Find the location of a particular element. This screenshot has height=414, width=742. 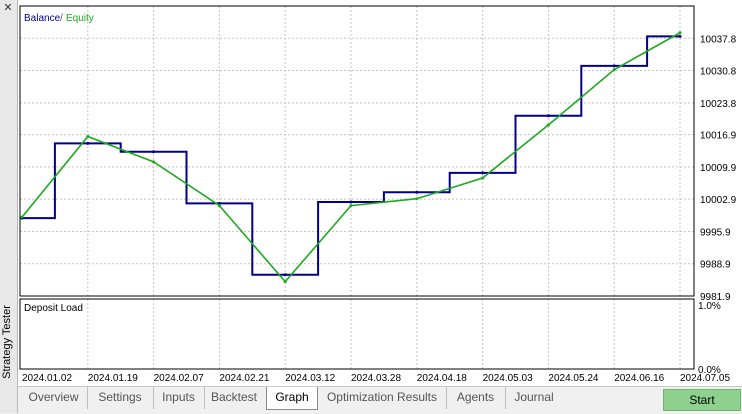

y-tick-label: 10002.9 is located at coordinates (718, 200).